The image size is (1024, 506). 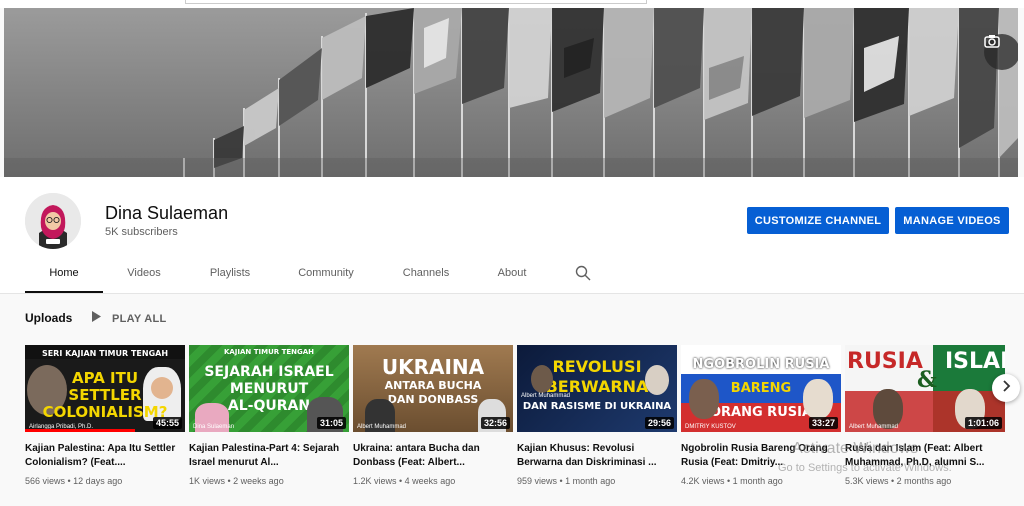 I want to click on thumb-text: ISLAM, so click(x=975, y=361).